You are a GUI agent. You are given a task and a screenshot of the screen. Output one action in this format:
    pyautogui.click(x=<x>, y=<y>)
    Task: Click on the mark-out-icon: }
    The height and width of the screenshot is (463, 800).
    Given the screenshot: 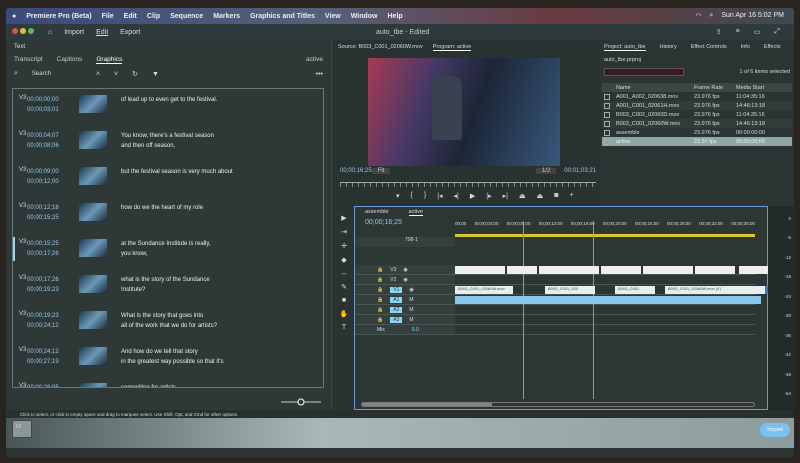 What is the action you would take?
    pyautogui.click(x=425, y=196)
    